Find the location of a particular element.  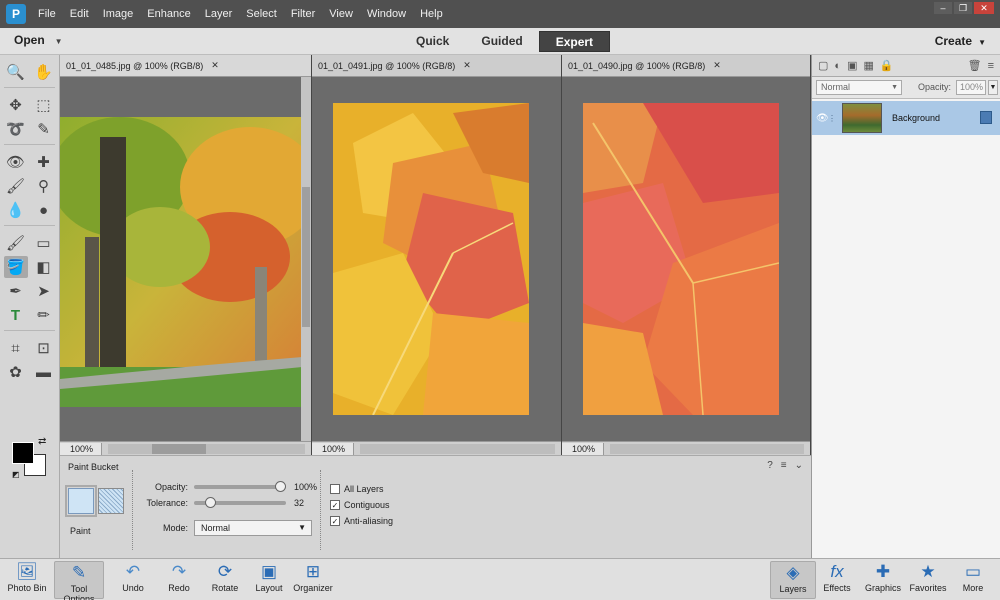

minimize-button: – is located at coordinates (943, 8).